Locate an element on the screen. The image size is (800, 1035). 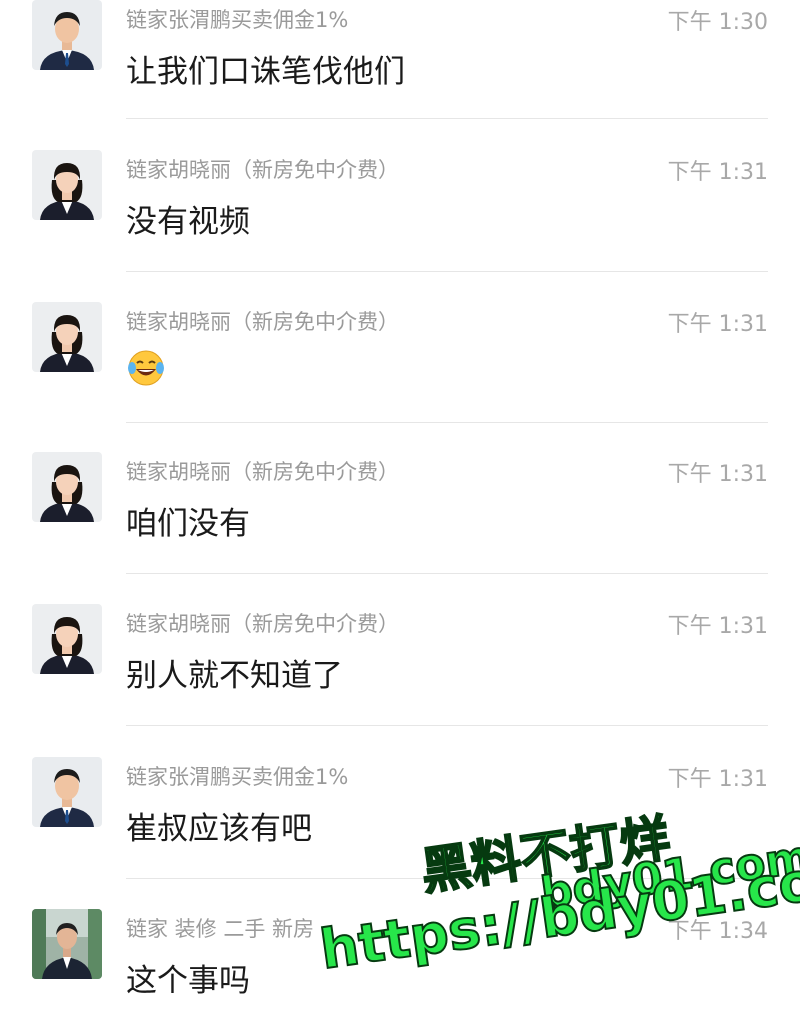
message-item: 链家胡晓丽（新房免中介费） 下午 1:31 is located at coordinates (400, 362).